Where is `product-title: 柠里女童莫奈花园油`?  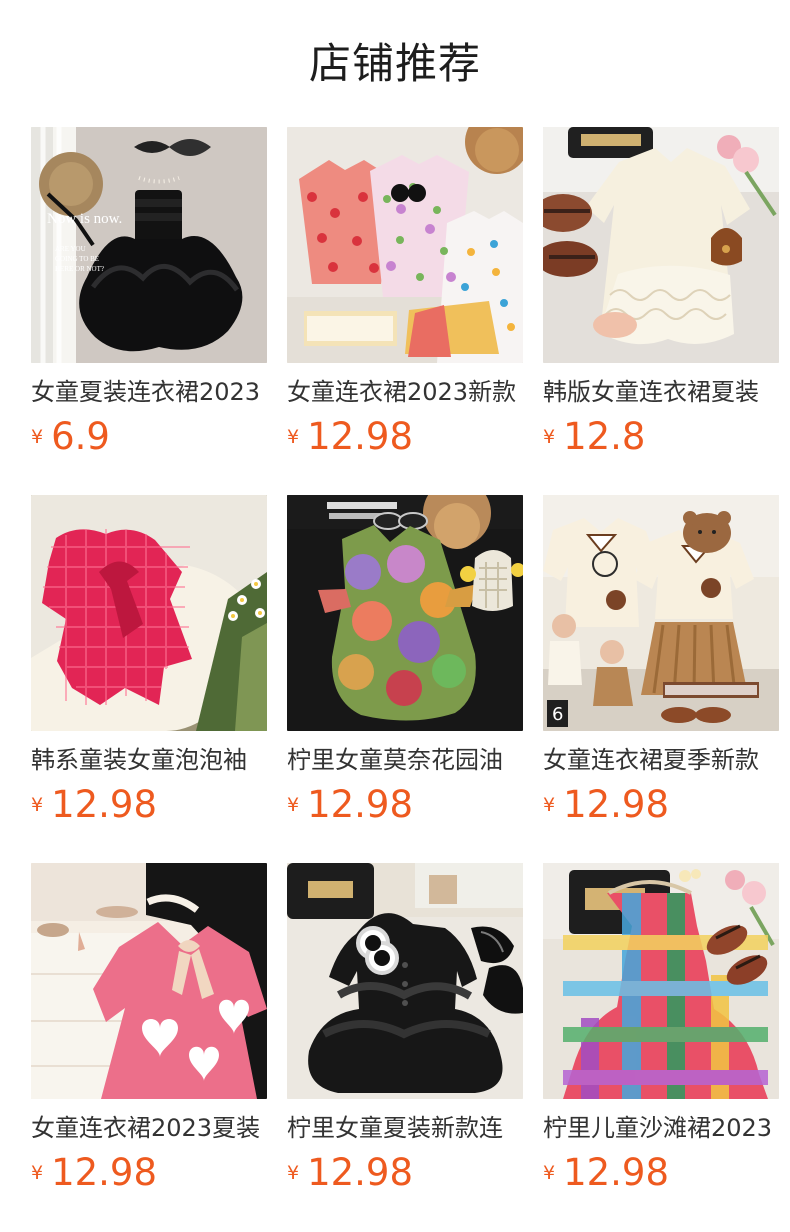 product-title: 柠里女童莫奈花园油 is located at coordinates (405, 760).